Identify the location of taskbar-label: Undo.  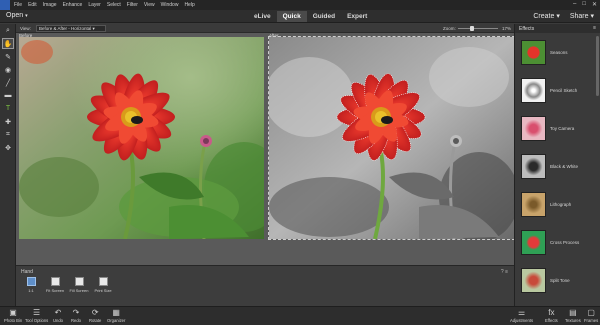
(58, 320).